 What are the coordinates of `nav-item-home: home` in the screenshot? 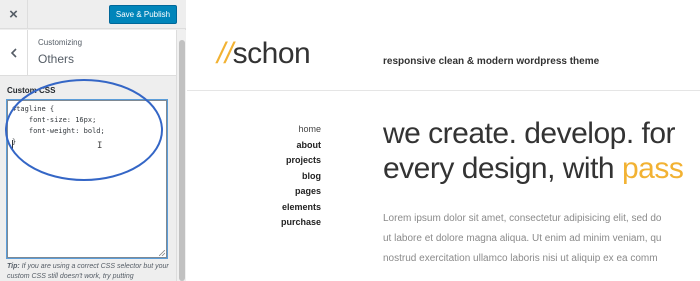 It's located at (301, 130).